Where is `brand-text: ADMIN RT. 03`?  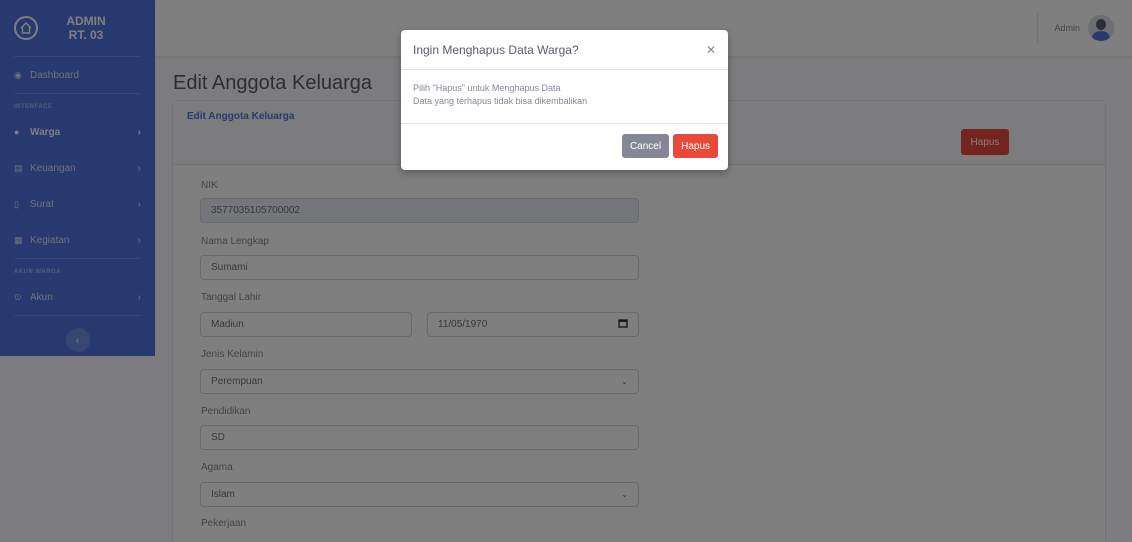
brand-text: ADMIN RT. 03 is located at coordinates (86, 28).